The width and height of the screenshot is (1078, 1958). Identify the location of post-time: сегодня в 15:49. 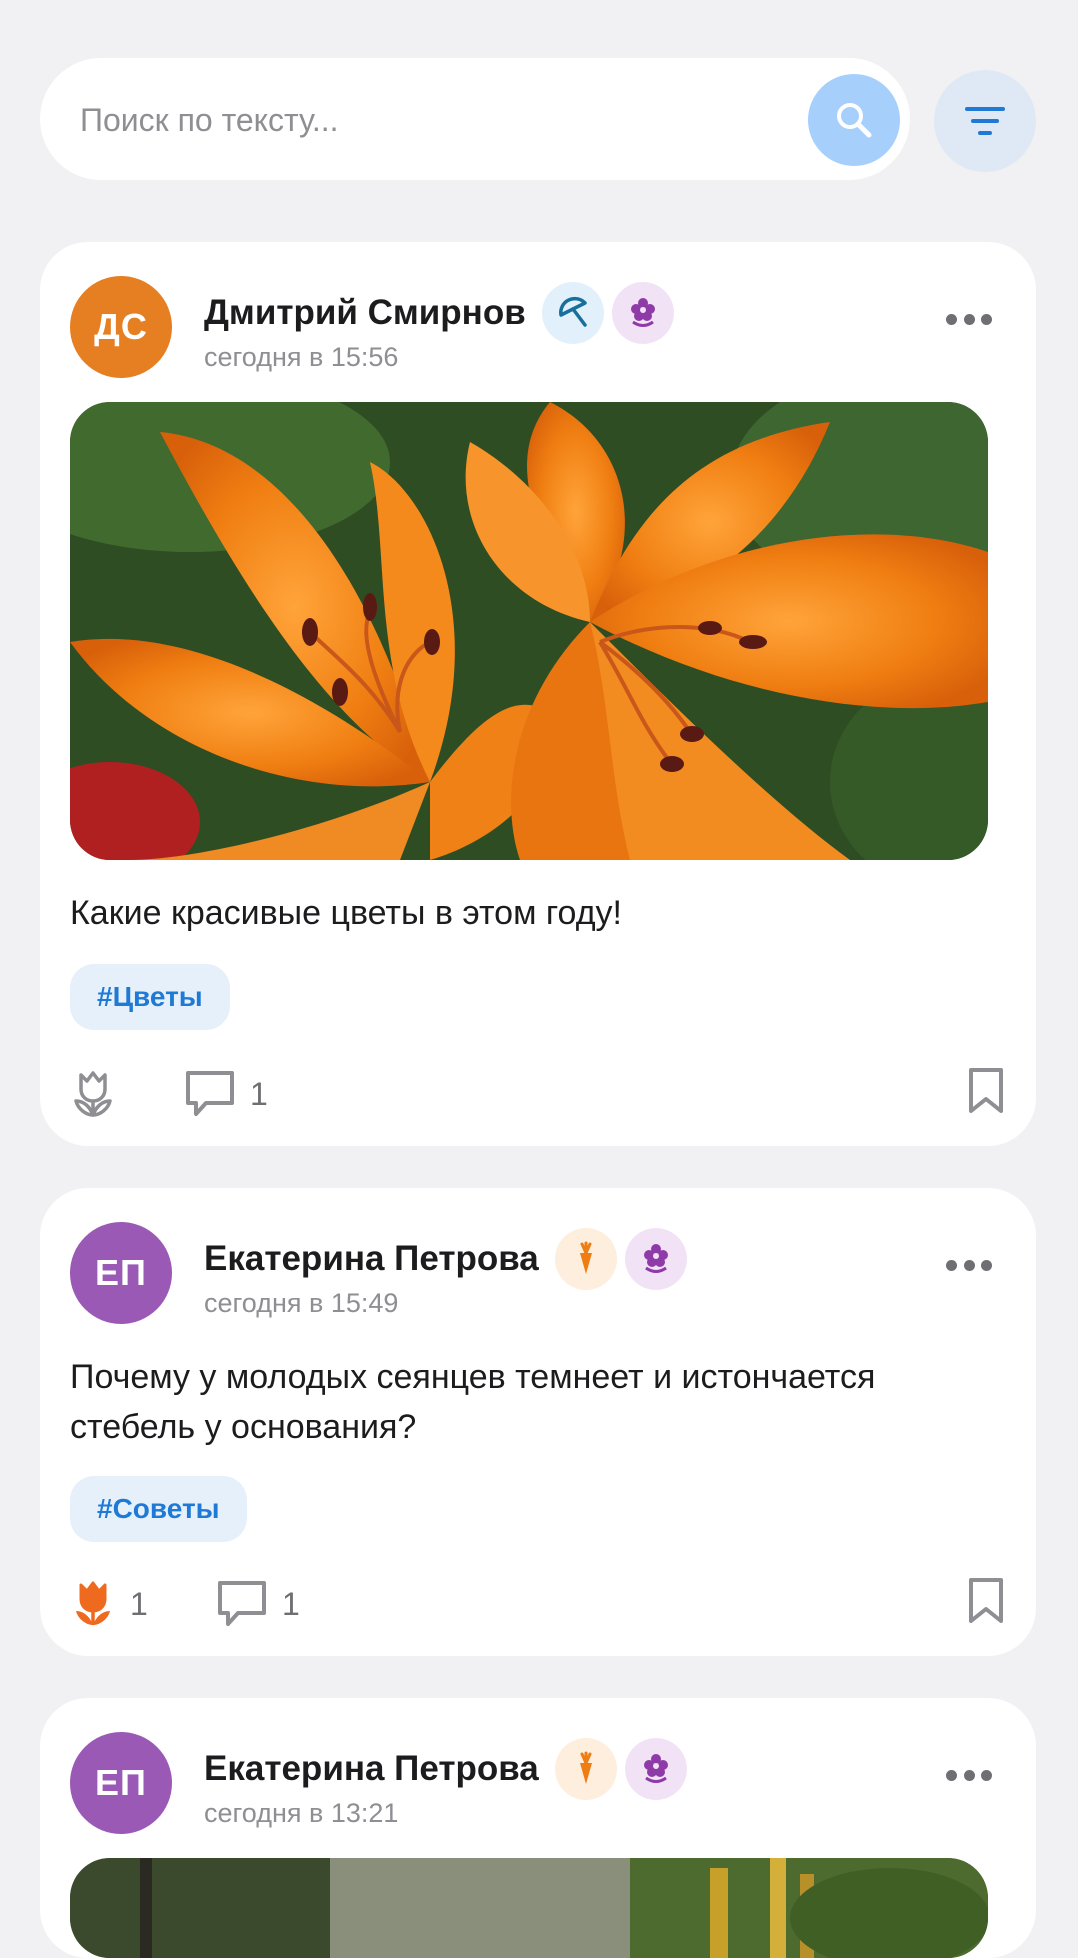
(301, 1303).